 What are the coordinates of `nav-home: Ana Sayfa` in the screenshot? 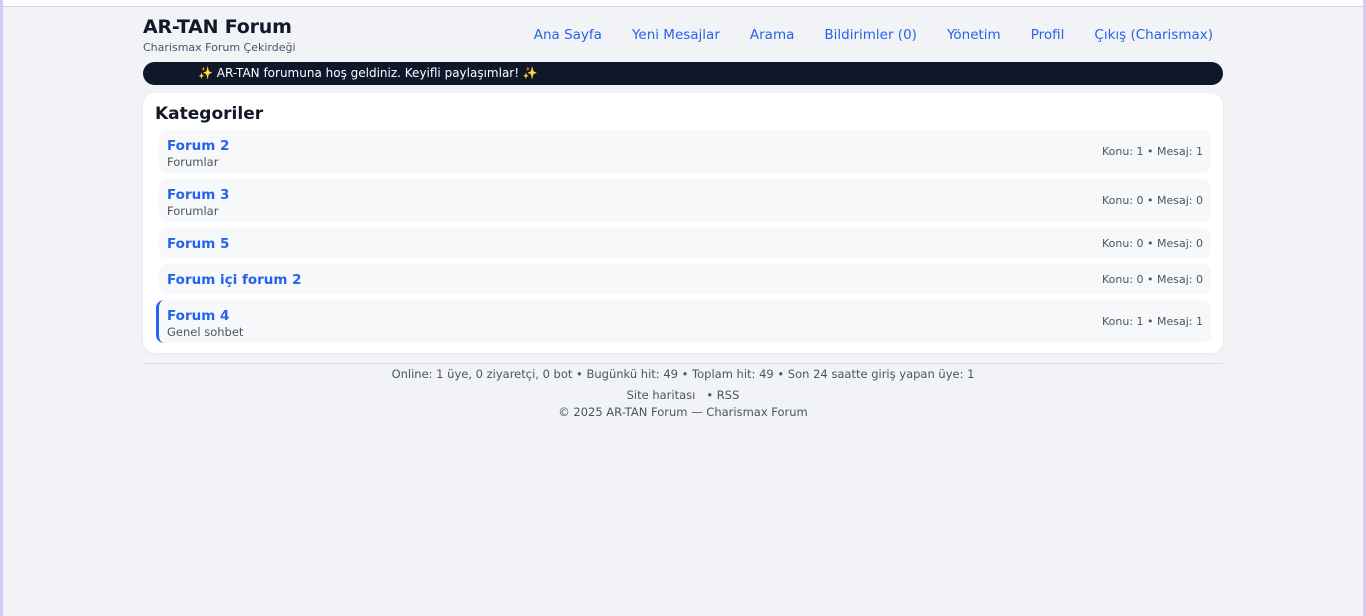 It's located at (568, 35).